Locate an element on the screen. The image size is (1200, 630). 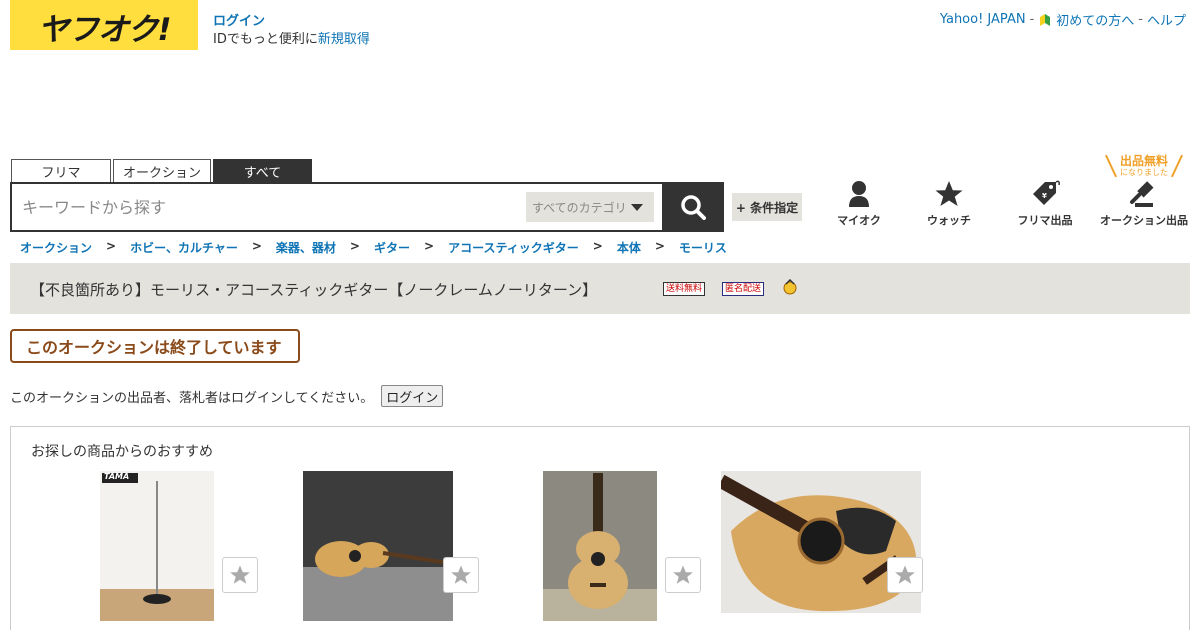
tab-flea: フリマ is located at coordinates (61, 171).